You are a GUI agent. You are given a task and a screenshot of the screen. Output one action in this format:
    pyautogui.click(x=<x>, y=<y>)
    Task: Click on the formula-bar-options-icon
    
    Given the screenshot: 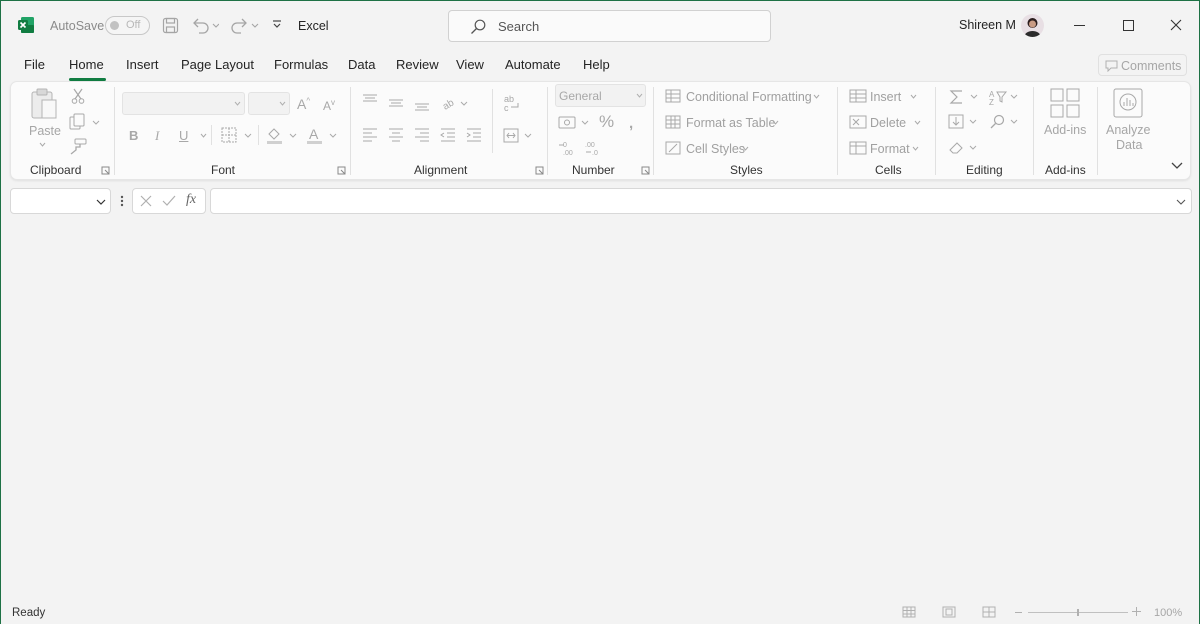 What is the action you would take?
    pyautogui.click(x=122, y=201)
    